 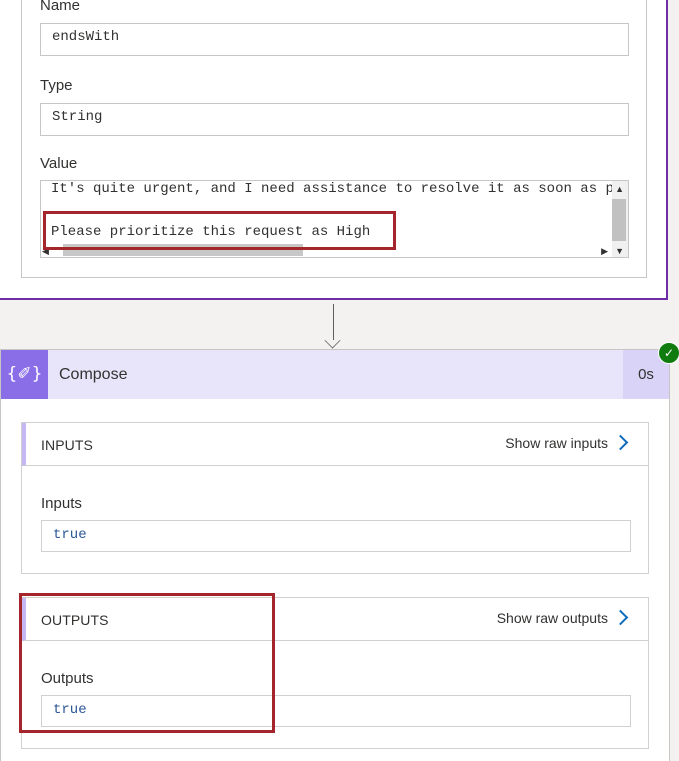 What do you see at coordinates (619, 251) in the screenshot?
I see `scroll-down-arrow-icon: ▼` at bounding box center [619, 251].